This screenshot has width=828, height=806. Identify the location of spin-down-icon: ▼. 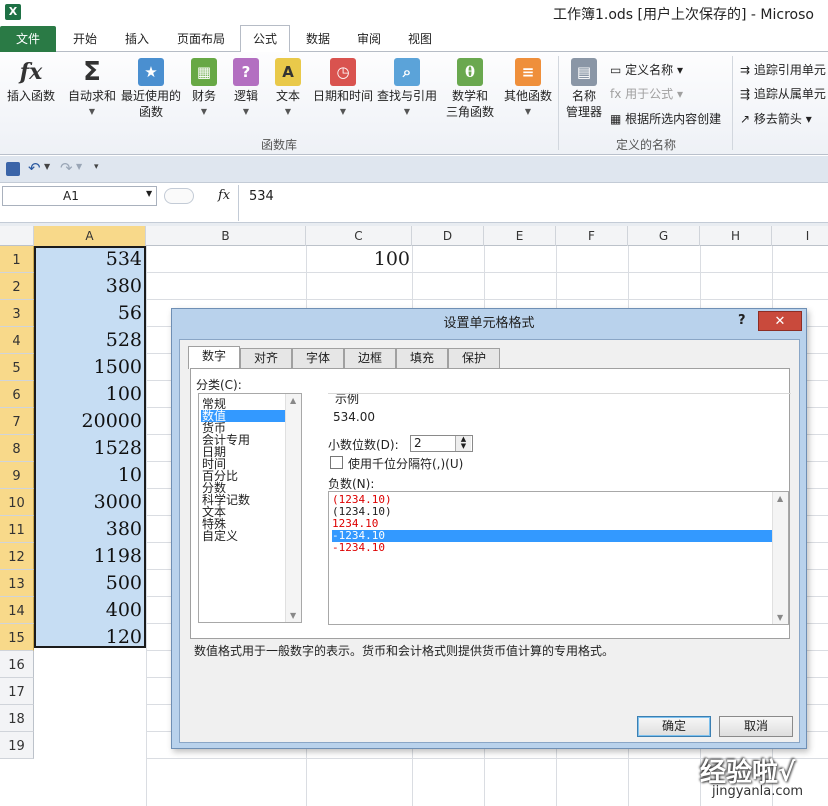
(463, 446).